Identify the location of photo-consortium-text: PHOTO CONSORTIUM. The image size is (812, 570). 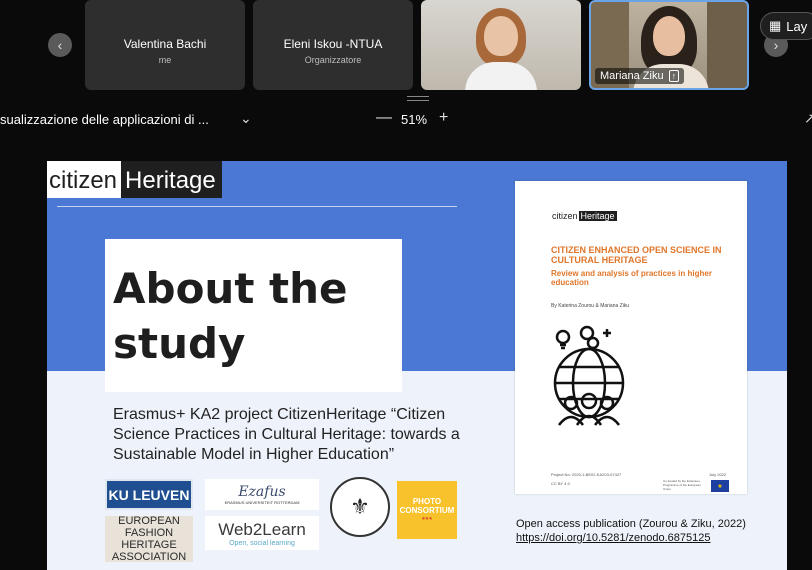
(427, 505).